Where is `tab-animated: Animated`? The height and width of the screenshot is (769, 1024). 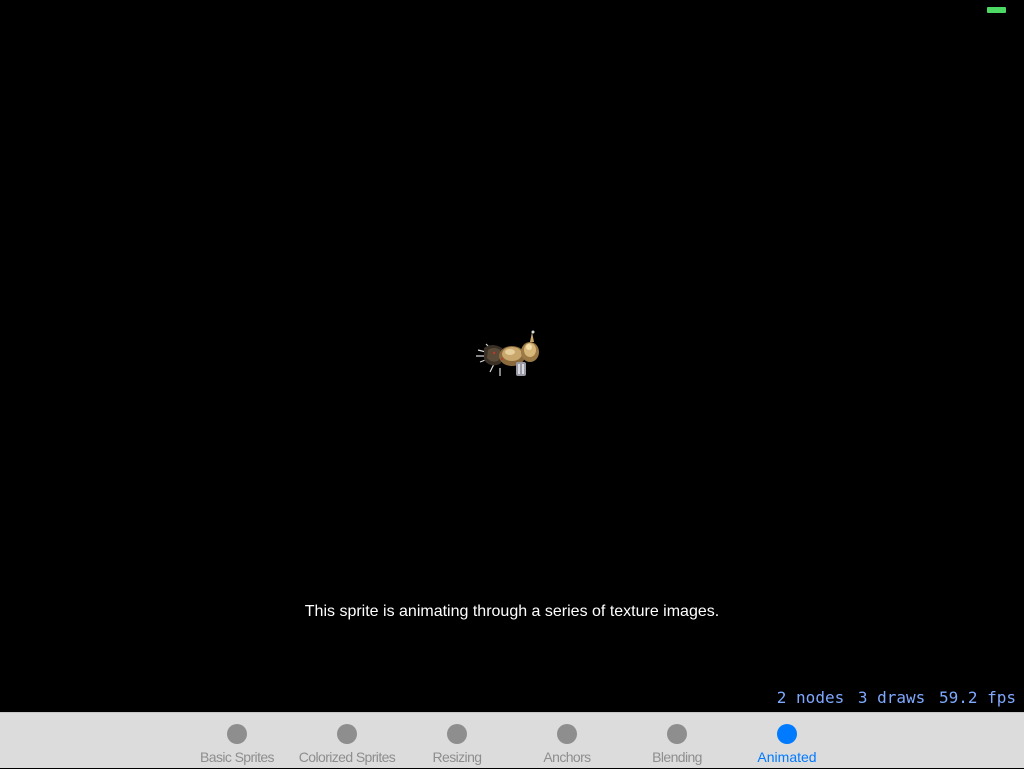
tab-animated: Animated is located at coordinates (787, 741).